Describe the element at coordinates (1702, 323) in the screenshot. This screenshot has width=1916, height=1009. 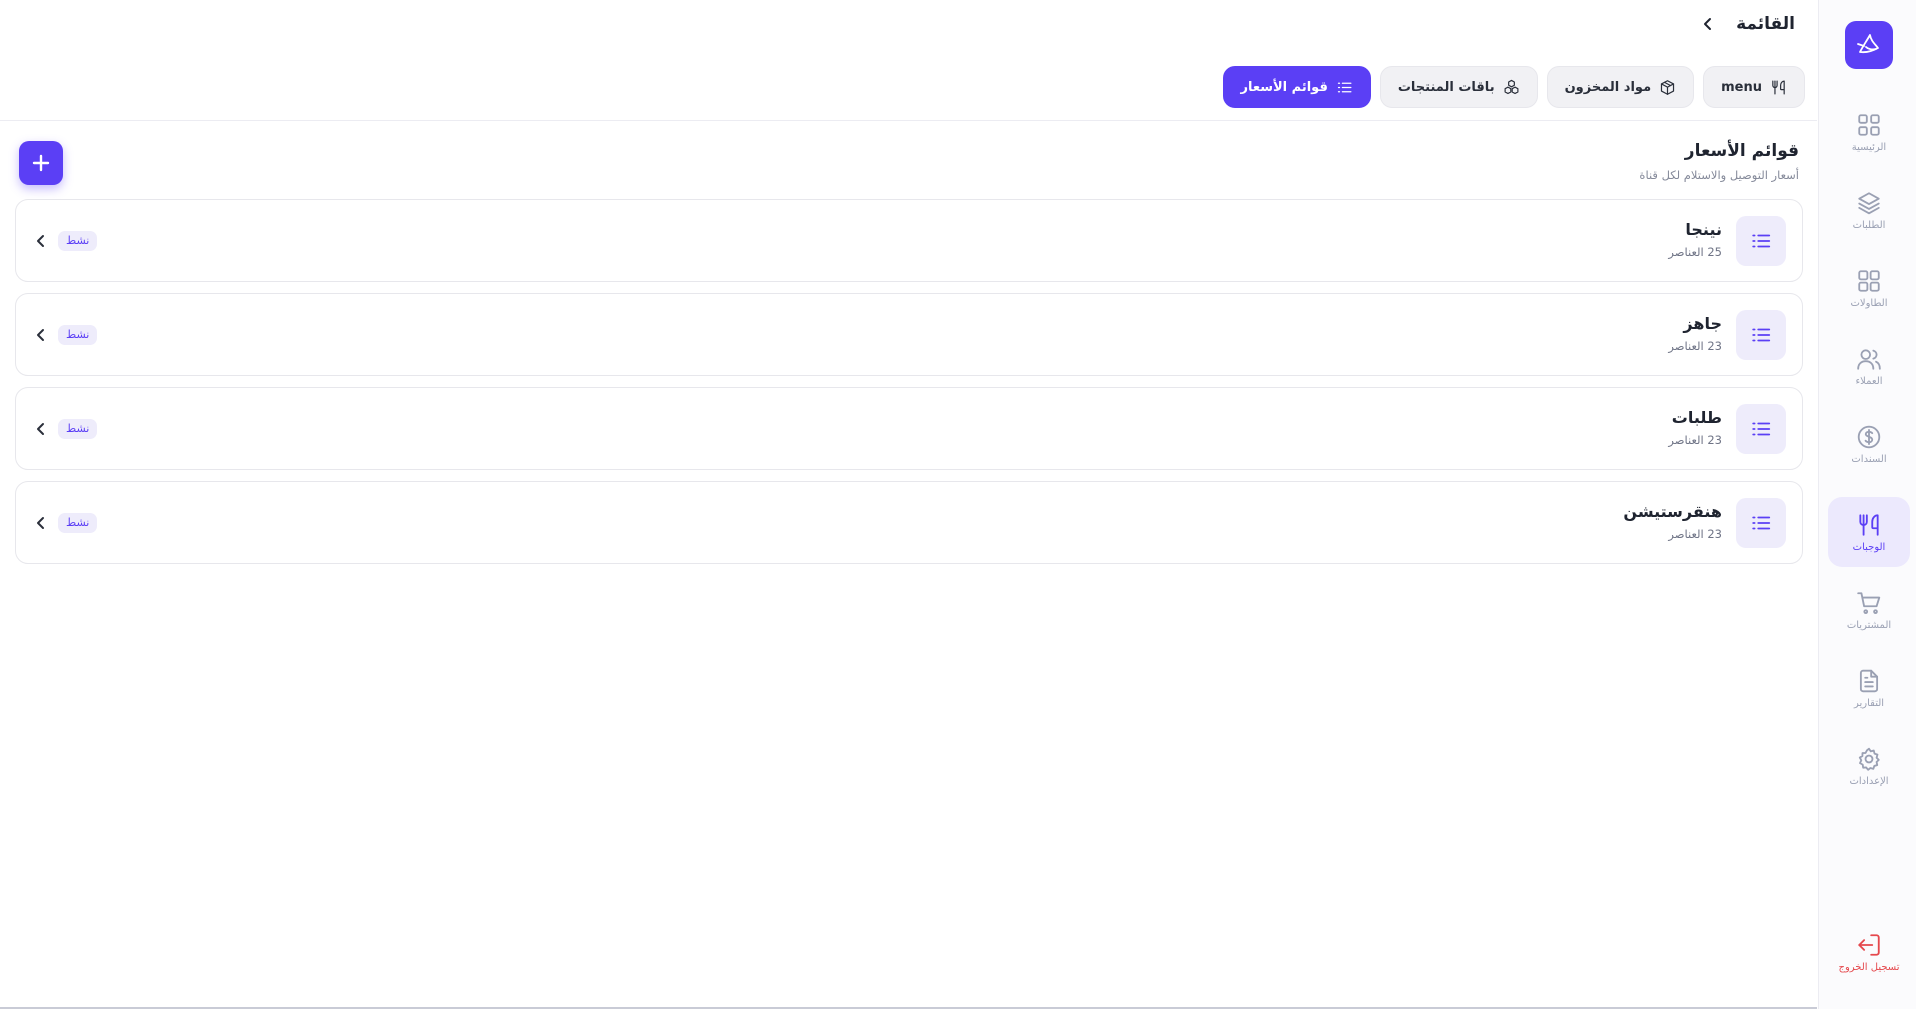
I see `price-list-name: جاهز` at that location.